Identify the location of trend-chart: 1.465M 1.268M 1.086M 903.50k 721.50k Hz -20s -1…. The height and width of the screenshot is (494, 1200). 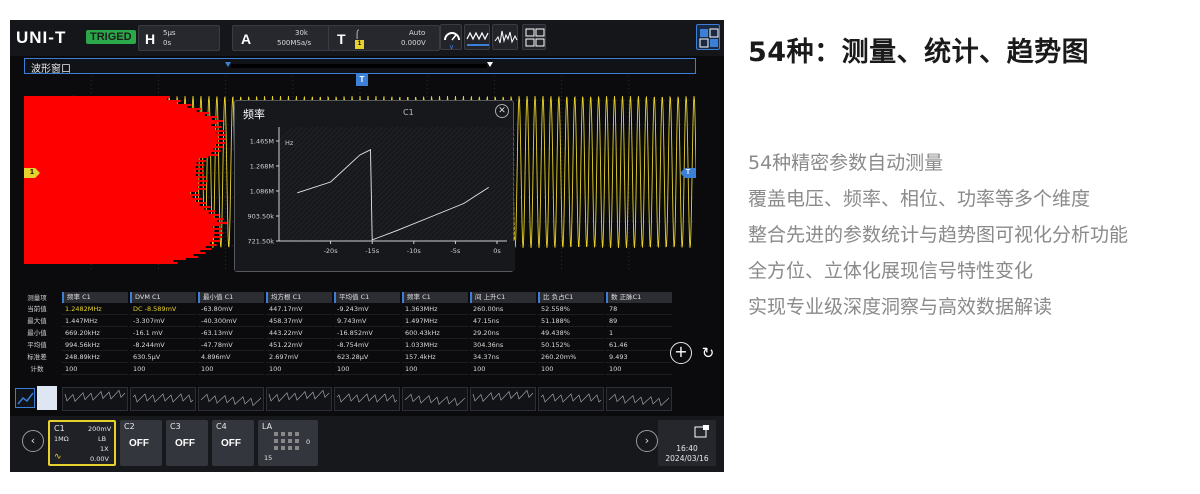
(375, 196).